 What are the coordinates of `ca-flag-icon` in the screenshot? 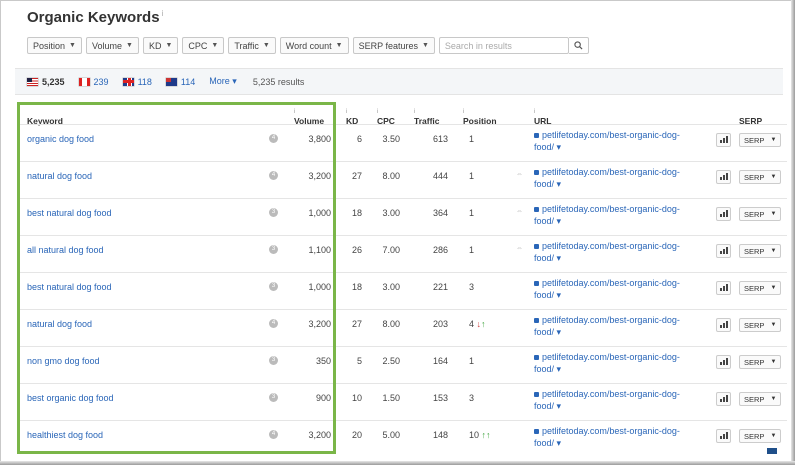 It's located at (84, 81).